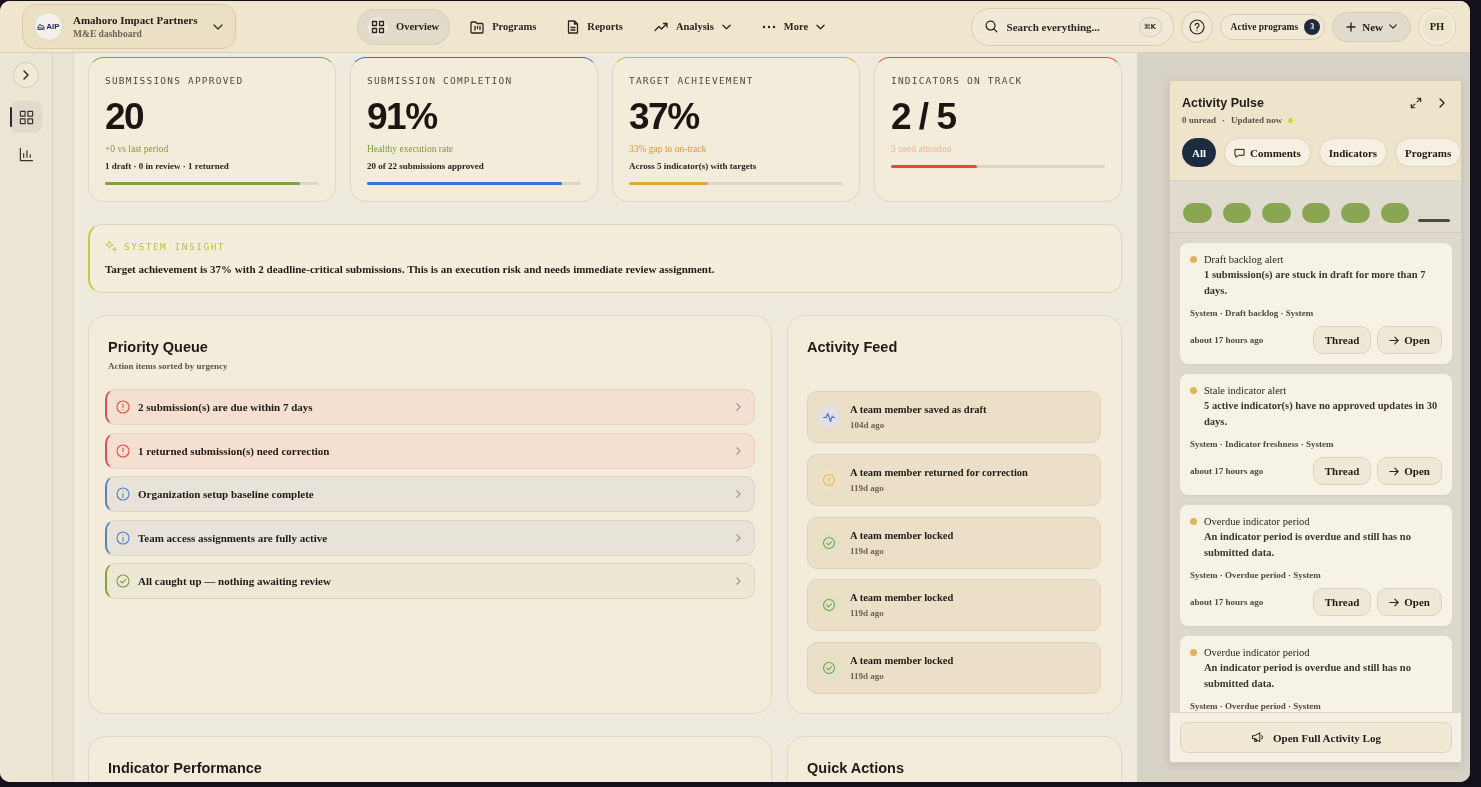 The image size is (1481, 787). Describe the element at coordinates (918, 409) in the screenshot. I see `activity-title: A team member saved as draft` at that location.